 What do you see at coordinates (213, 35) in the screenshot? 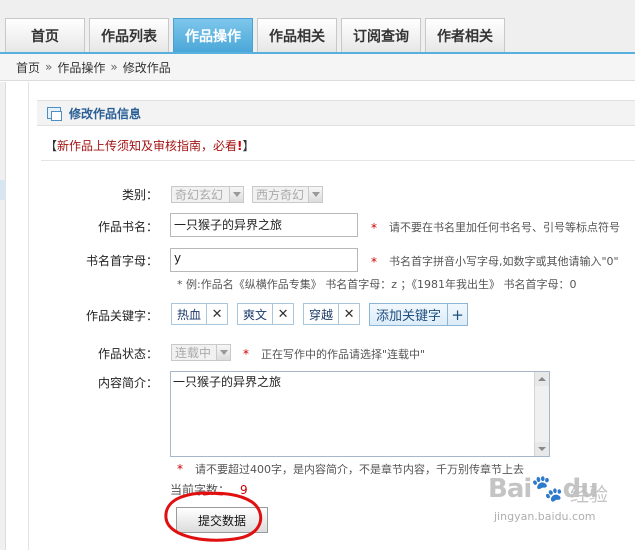
I see `tab-works-operation: 作品操作` at bounding box center [213, 35].